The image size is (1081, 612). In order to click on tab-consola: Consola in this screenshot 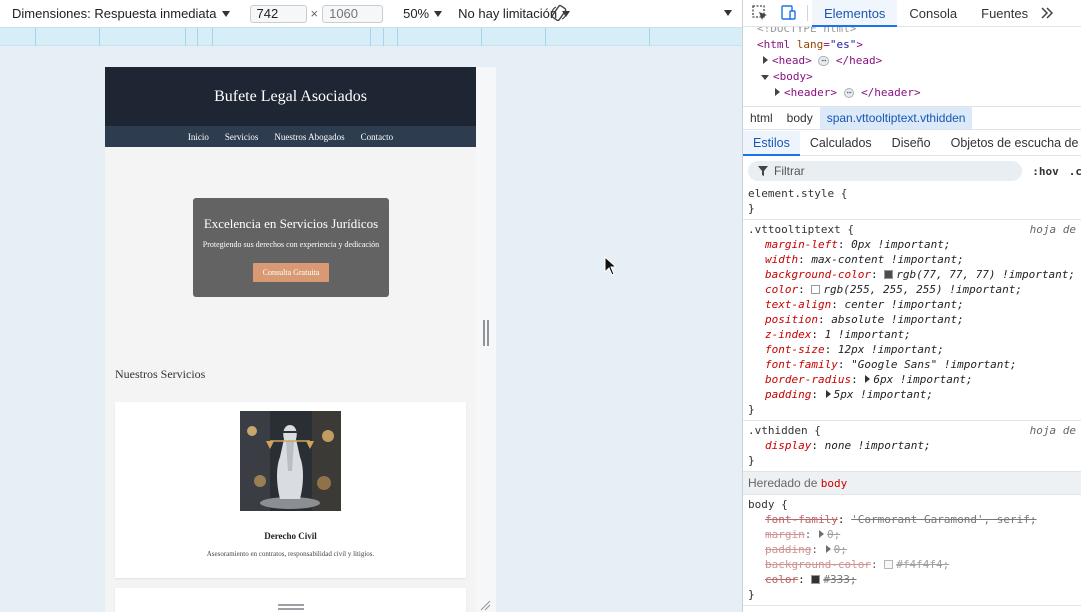, I will do `click(933, 13)`.